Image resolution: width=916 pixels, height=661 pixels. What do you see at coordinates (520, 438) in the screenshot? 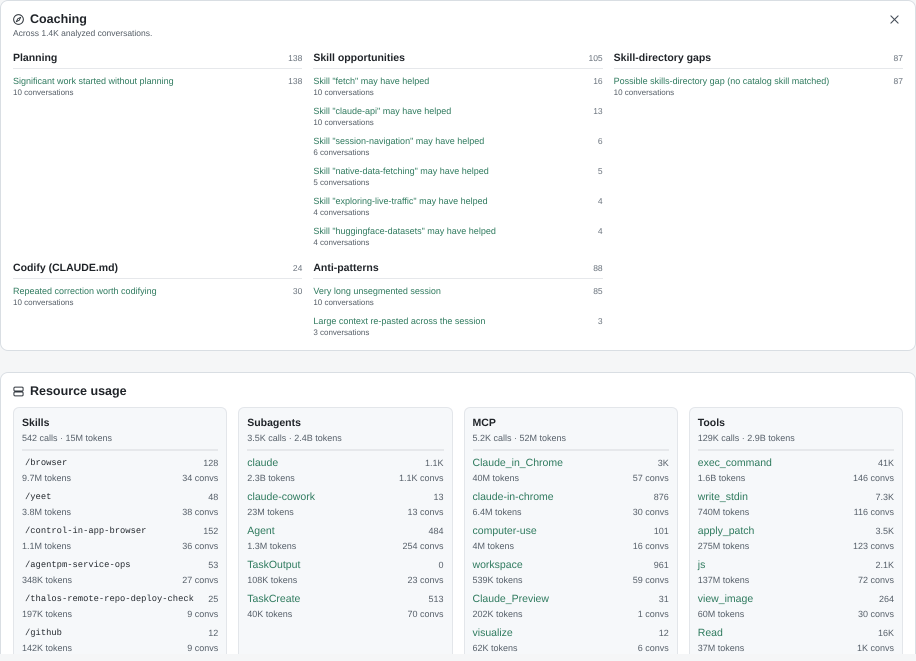
I see `usage-summary: 5.2K calls · 52M tokens` at bounding box center [520, 438].